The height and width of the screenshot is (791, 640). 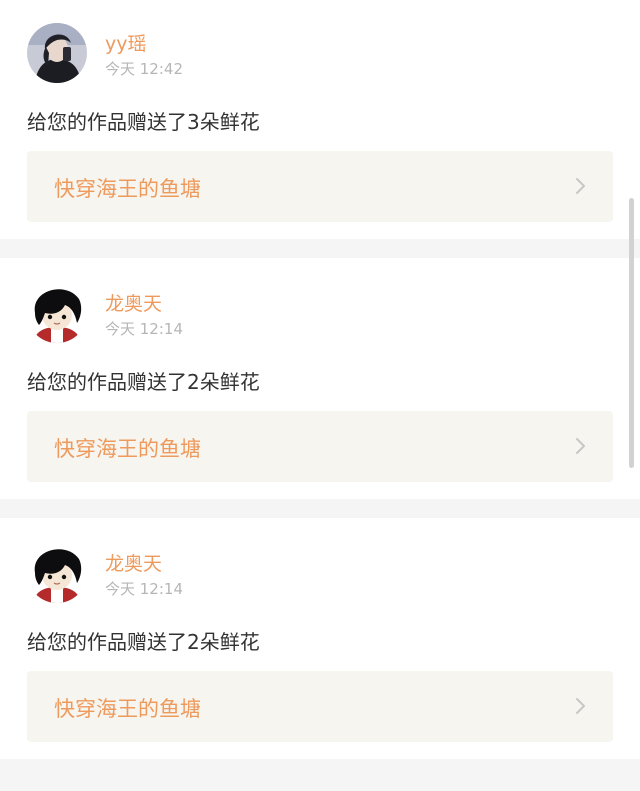 What do you see at coordinates (143, 122) in the screenshot?
I see `gift-message: 给您的作品赠送了3朵鲜花` at bounding box center [143, 122].